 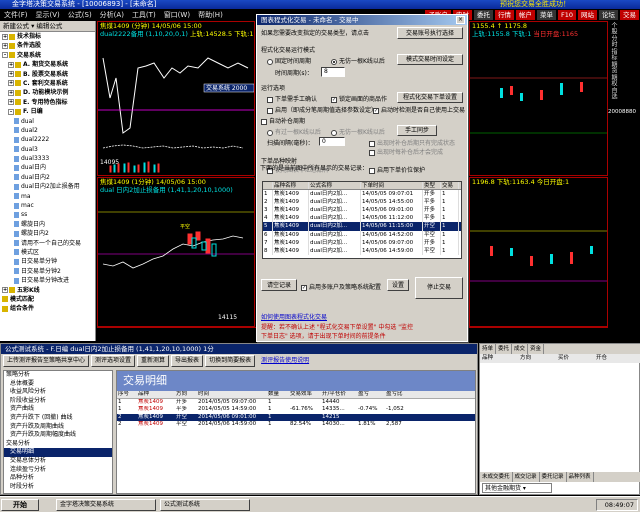 What do you see at coordinates (106, 505) in the screenshot?
I see `task-main-app: 金字塔决策交易系统` at bounding box center [106, 505].